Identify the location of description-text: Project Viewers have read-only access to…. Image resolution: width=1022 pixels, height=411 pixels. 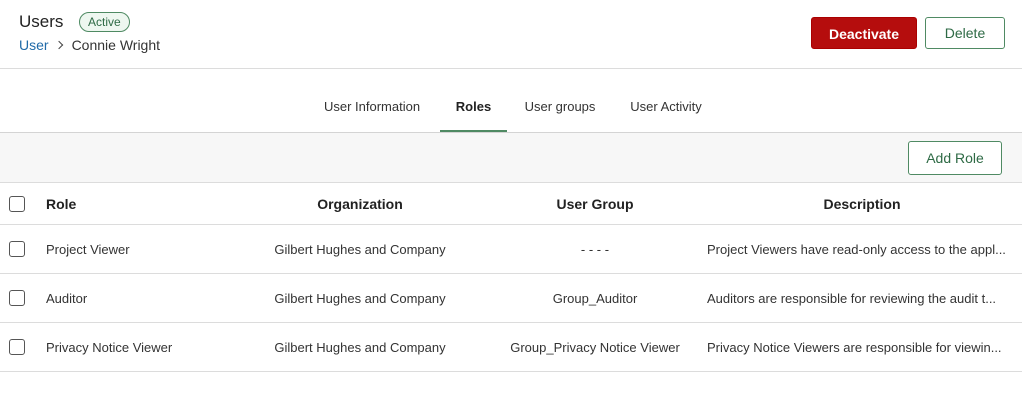
(856, 249).